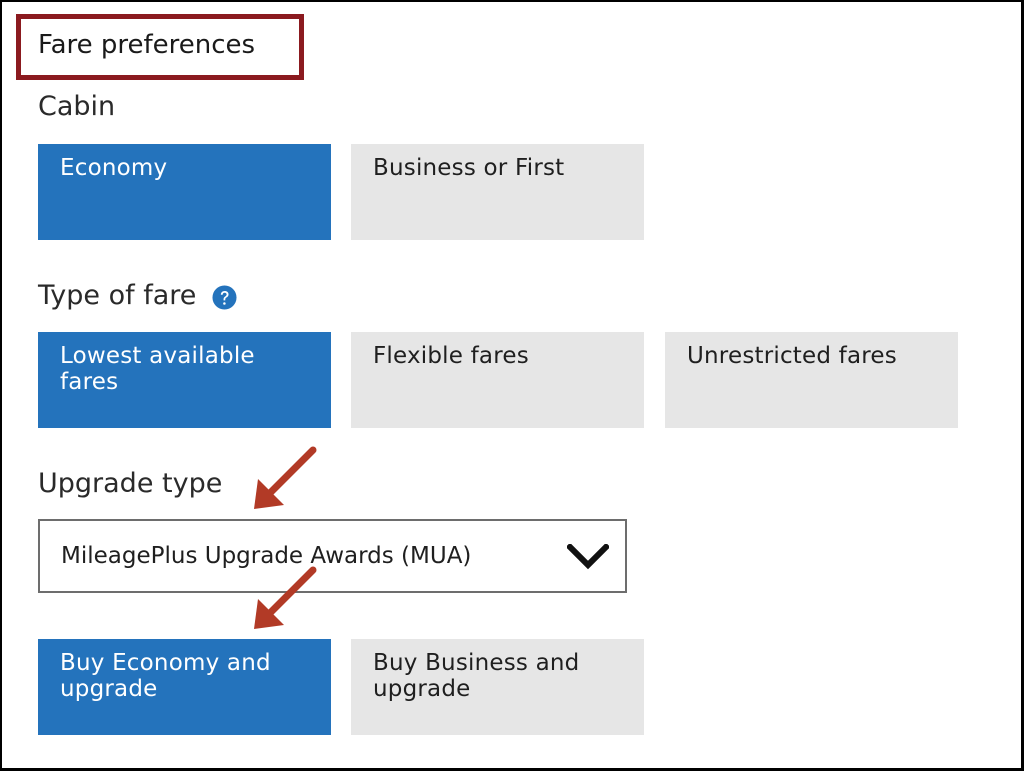 This screenshot has height=771, width=1024. Describe the element at coordinates (184, 380) in the screenshot. I see `fare-option-lowest: Lowest available fares` at that location.